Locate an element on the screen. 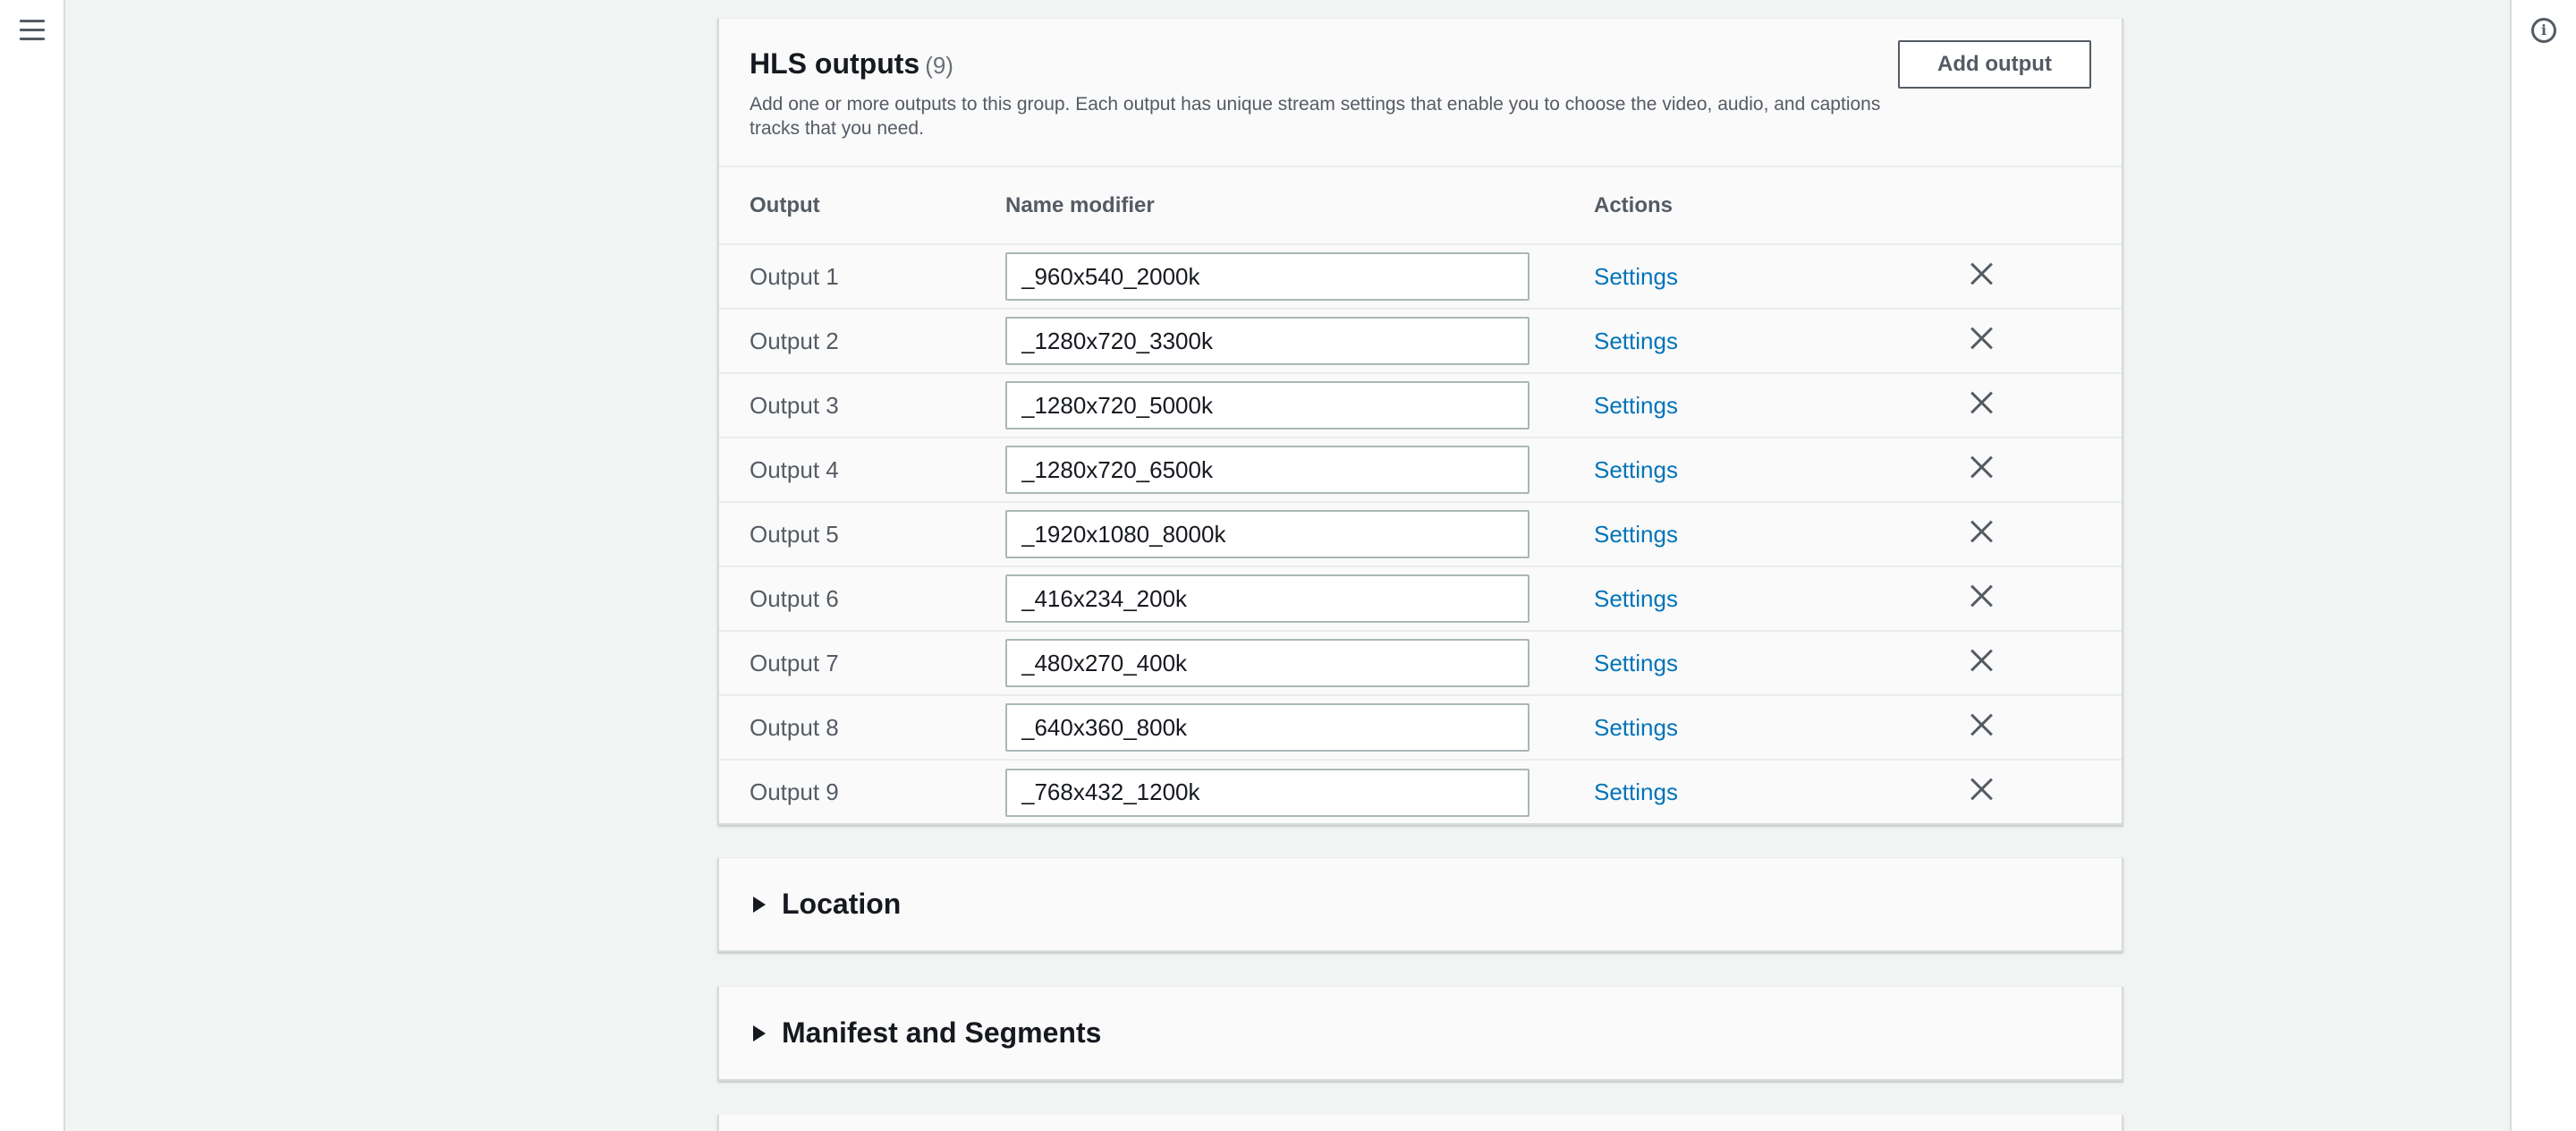 This screenshot has height=1131, width=2576. location-section-title: Location is located at coordinates (842, 904).